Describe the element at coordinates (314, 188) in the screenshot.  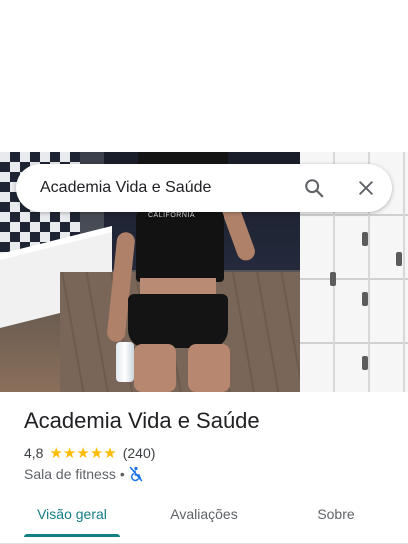
I see `search-icon` at that location.